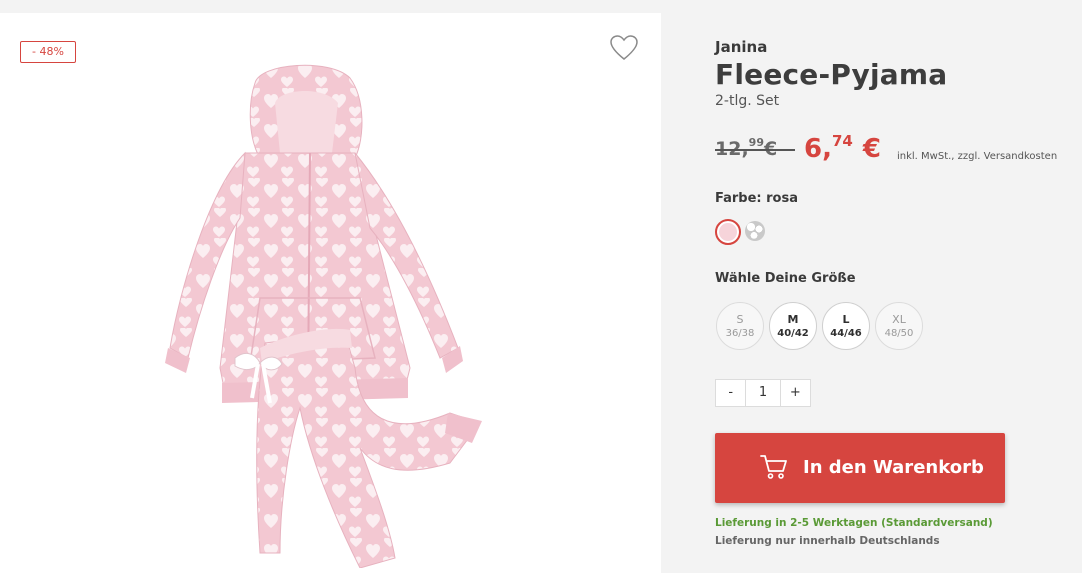  I want to click on quantity-decrease-button: -, so click(731, 393).